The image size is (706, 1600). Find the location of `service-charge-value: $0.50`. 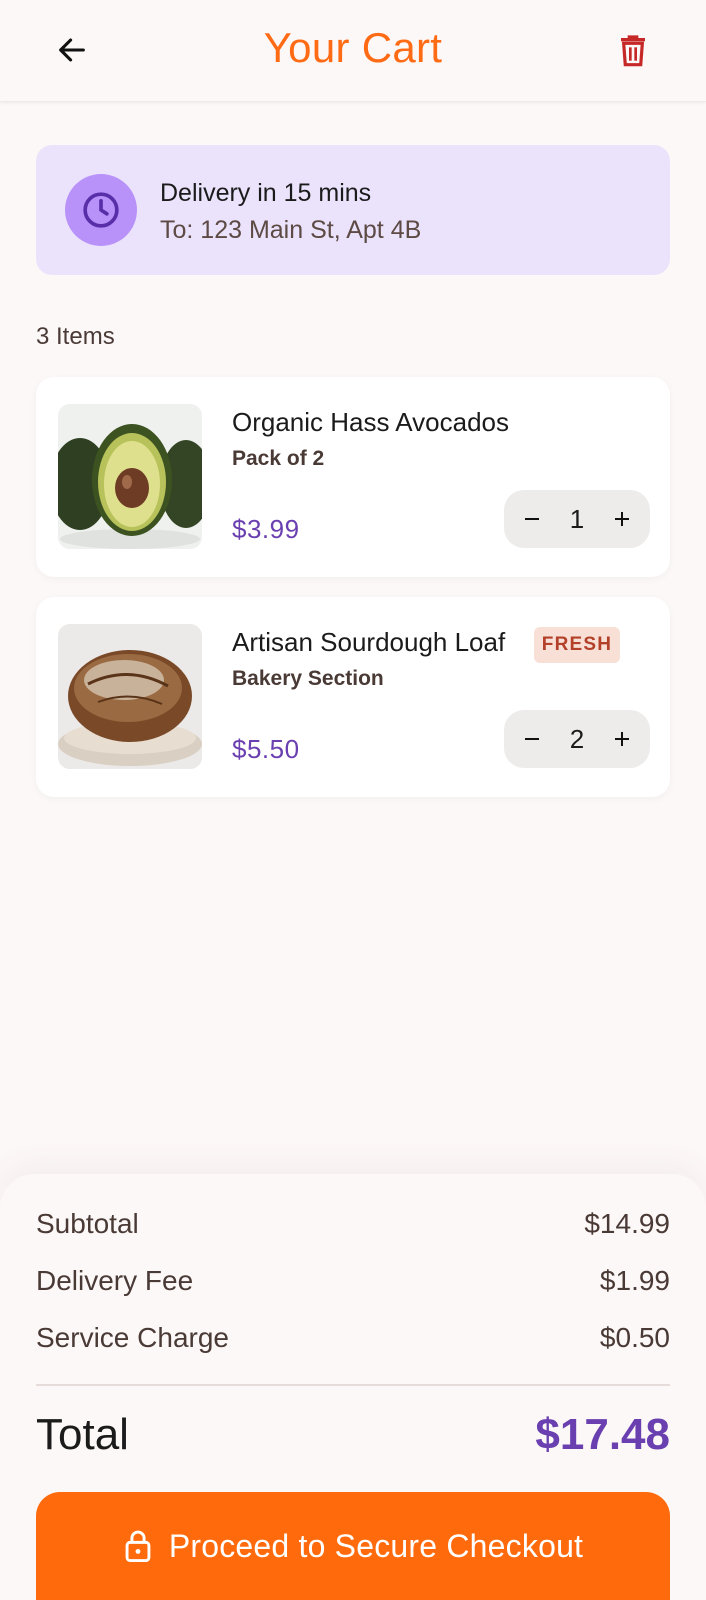

service-charge-value: $0.50 is located at coordinates (634, 1337).